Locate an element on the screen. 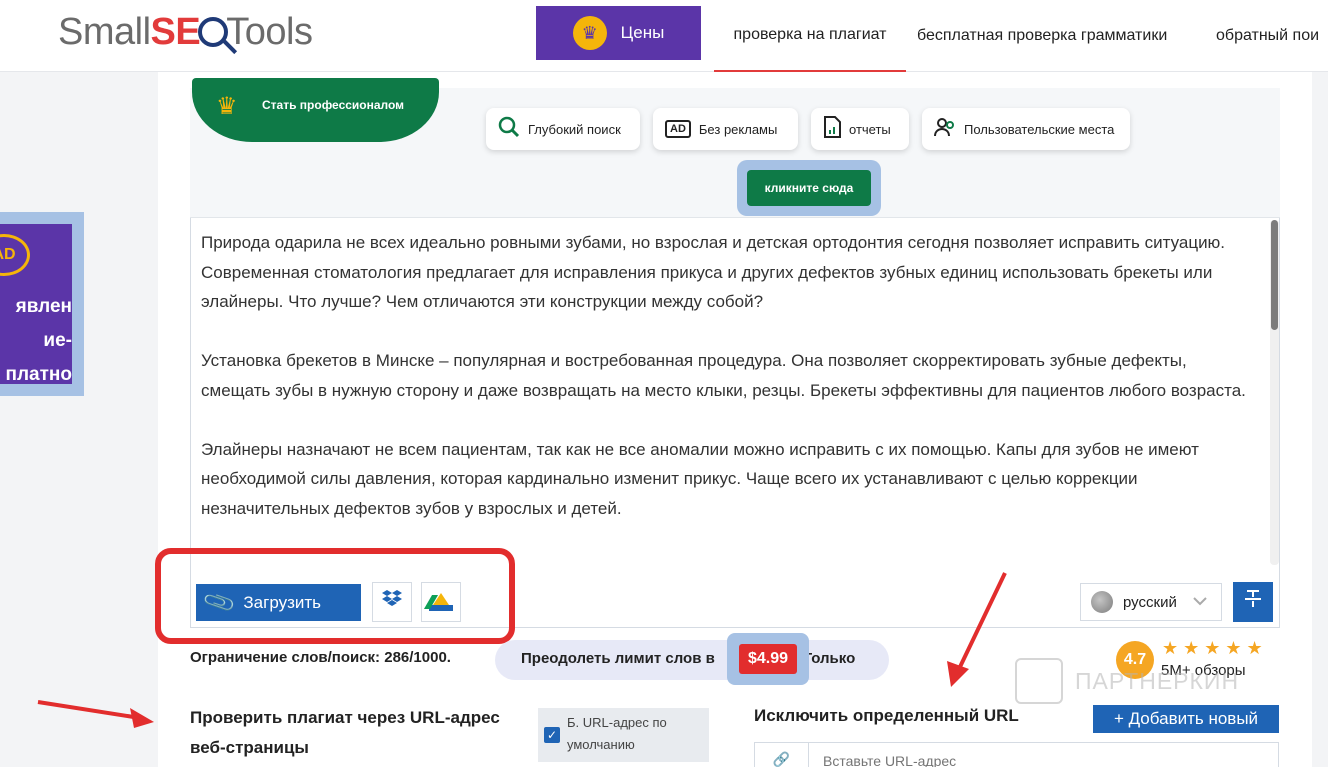  chevron-down-icon is located at coordinates (1200, 603).